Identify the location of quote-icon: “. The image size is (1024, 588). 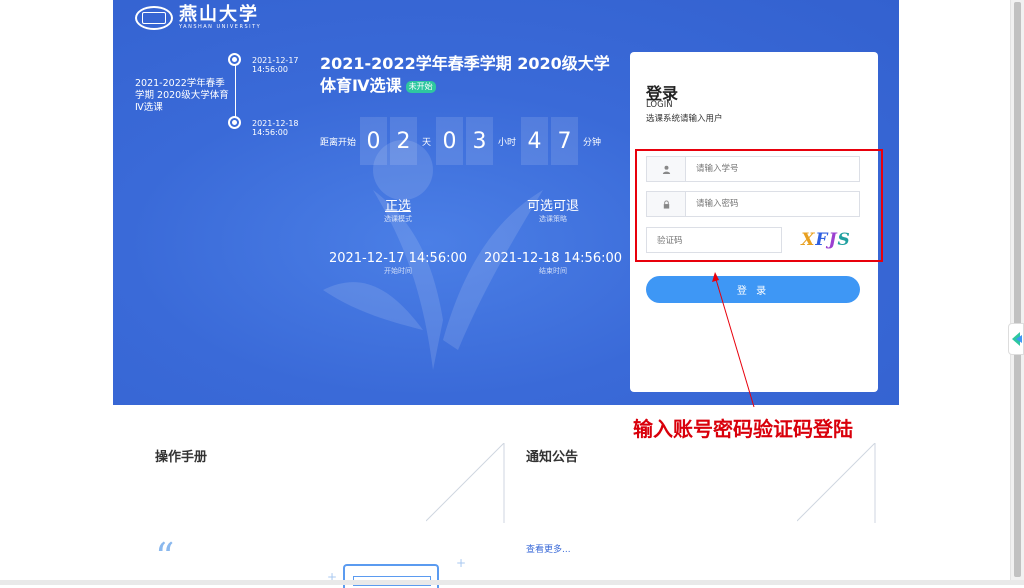
(165, 557).